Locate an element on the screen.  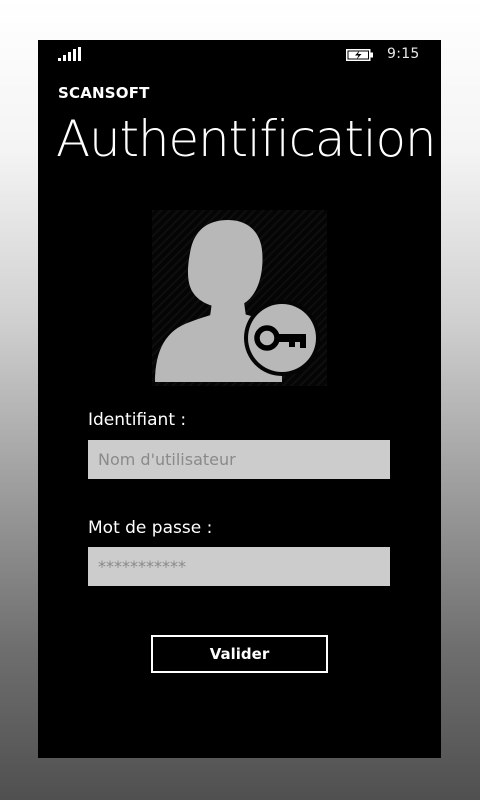
app-name: SCANSOFT is located at coordinates (104, 93).